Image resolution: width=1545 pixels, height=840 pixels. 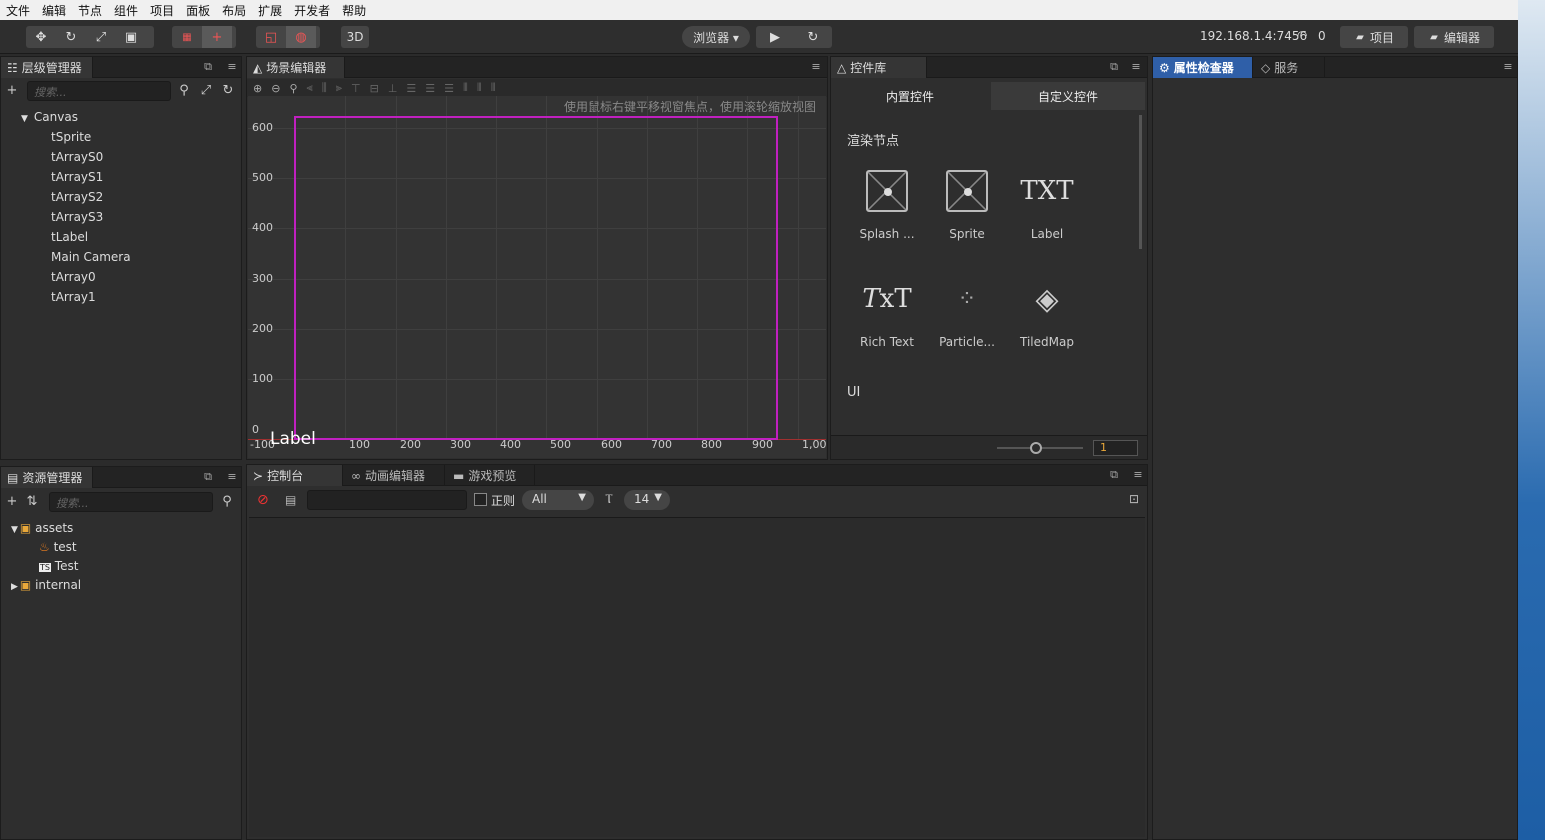 I want to click on tab-console: ≻ 控制台, so click(x=295, y=475).